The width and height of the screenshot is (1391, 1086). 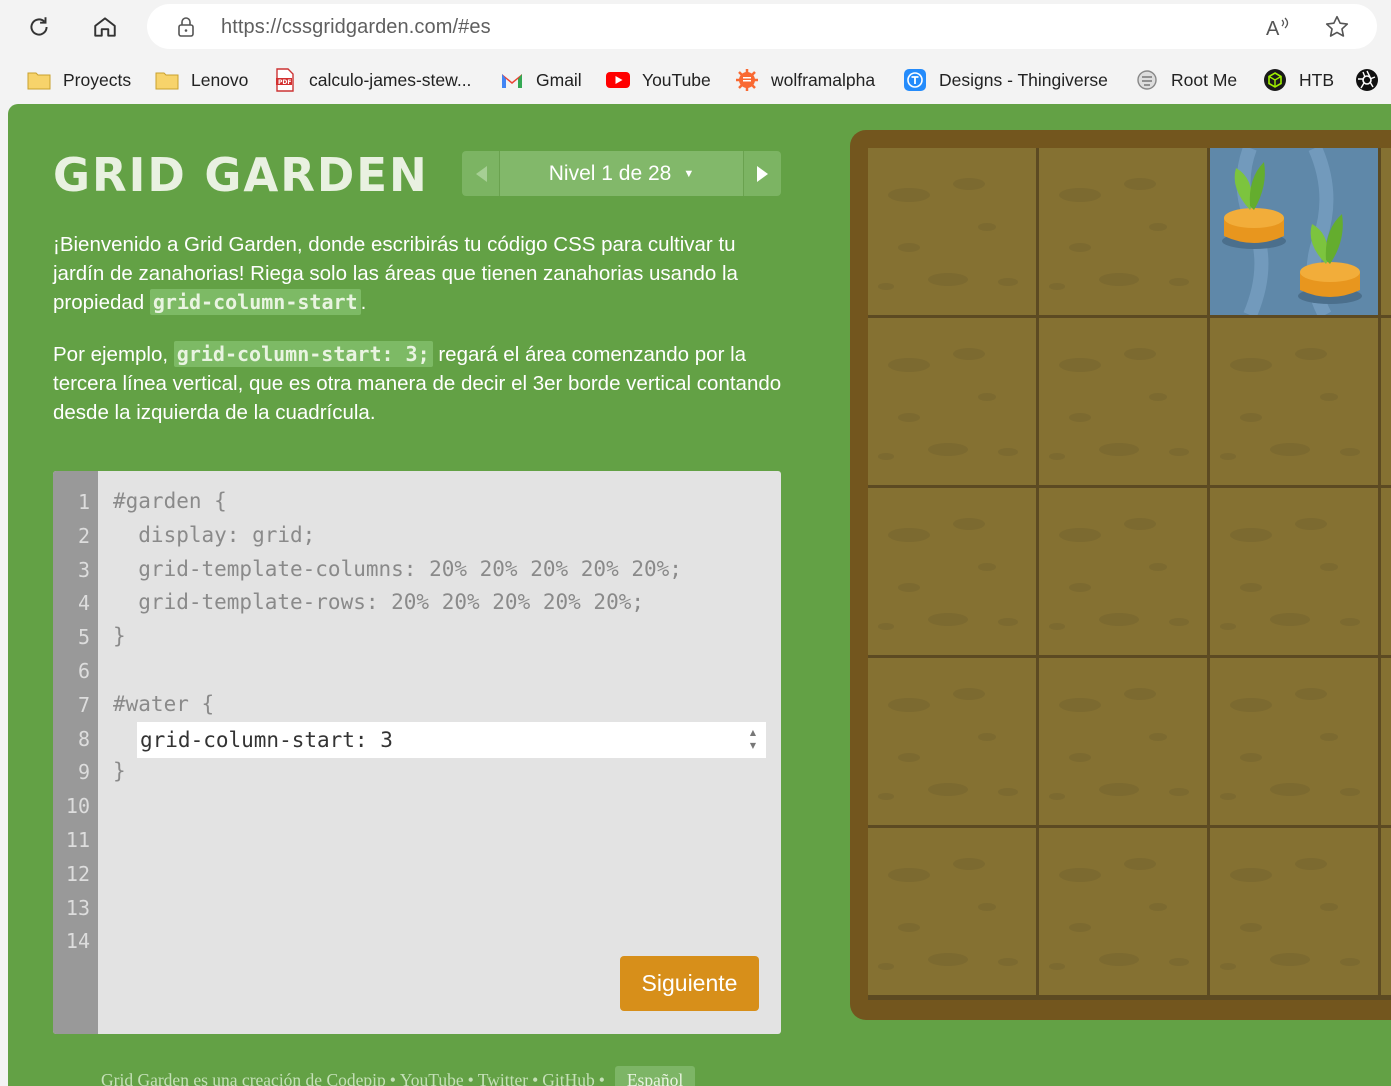 What do you see at coordinates (541, 80) in the screenshot?
I see `bookmark-gmail: Gmail` at bounding box center [541, 80].